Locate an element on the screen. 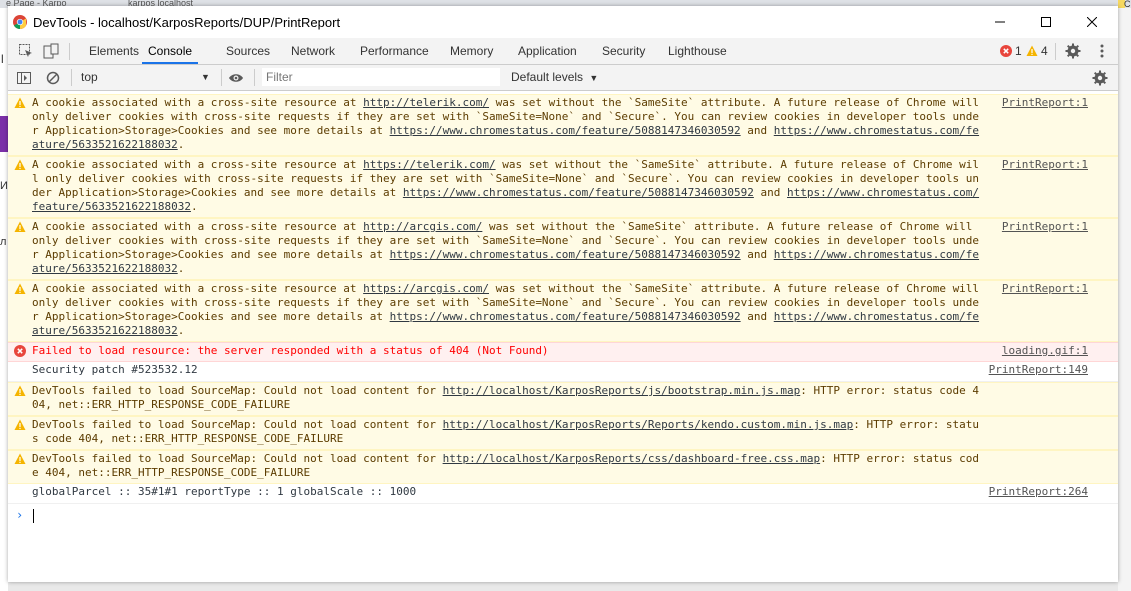  maximize-icon is located at coordinates (1046, 22).